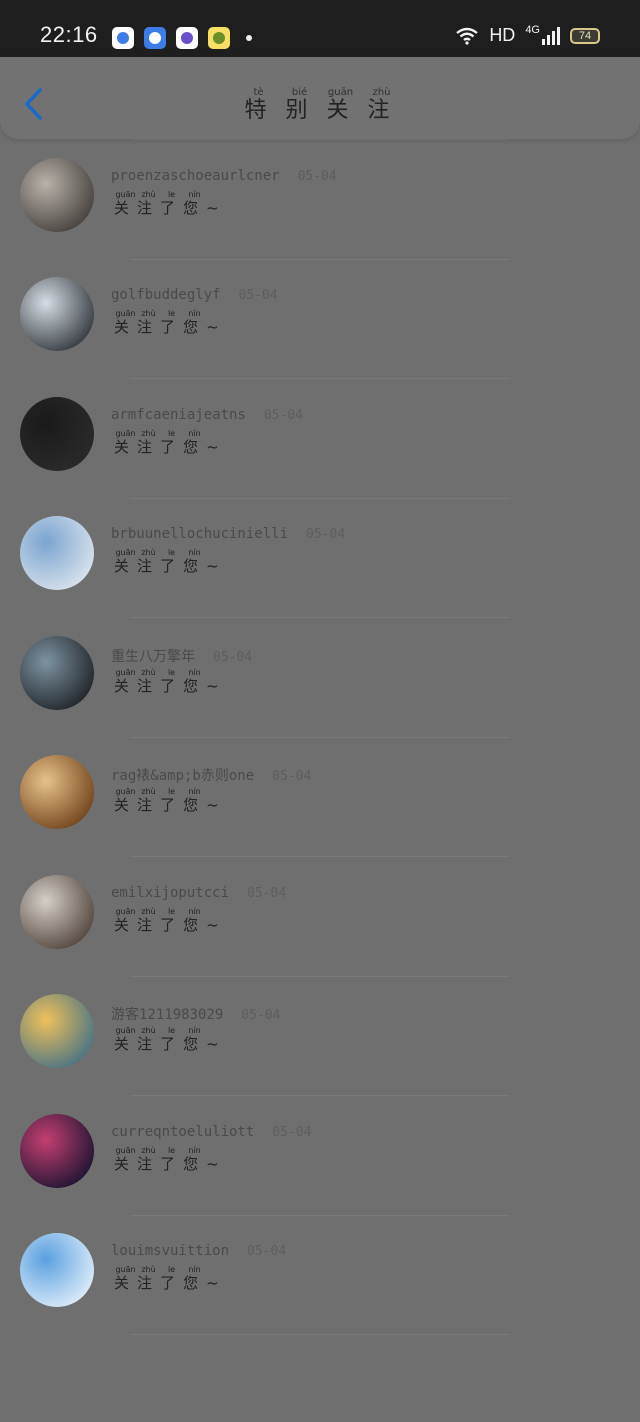 The width and height of the screenshot is (640, 1422). What do you see at coordinates (228, 534) in the screenshot?
I see `username: brbuunellochucinielli 05-04` at bounding box center [228, 534].